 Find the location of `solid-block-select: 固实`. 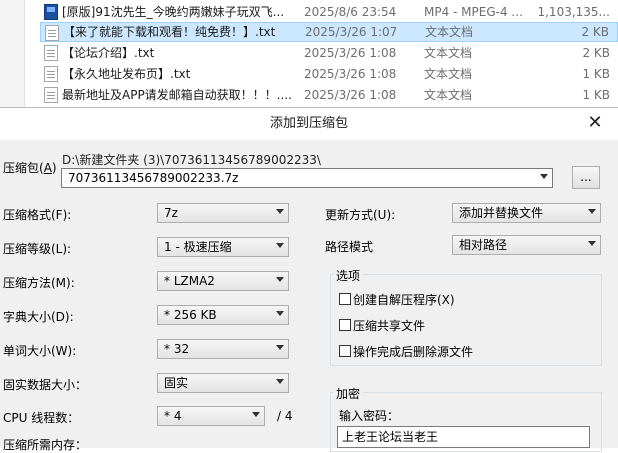

solid-block-select: 固实 is located at coordinates (223, 383).